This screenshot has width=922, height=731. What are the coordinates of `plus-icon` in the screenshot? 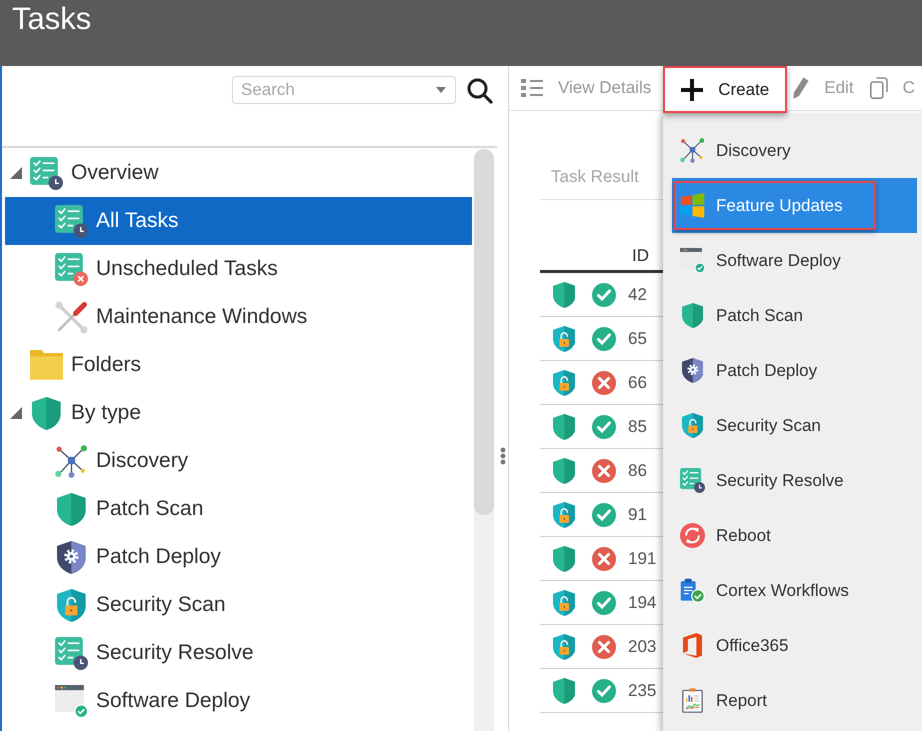 It's located at (692, 89).